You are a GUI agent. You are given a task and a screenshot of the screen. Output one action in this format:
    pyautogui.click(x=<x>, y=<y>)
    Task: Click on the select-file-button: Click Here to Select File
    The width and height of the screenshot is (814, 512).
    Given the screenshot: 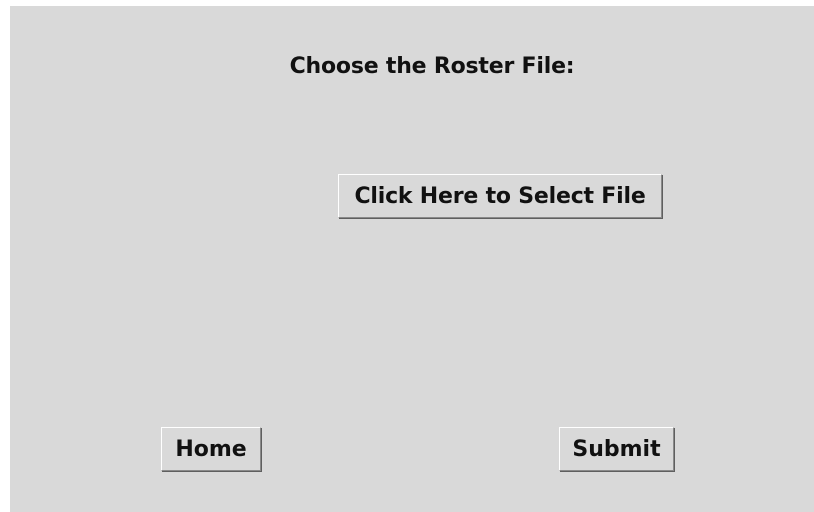 What is the action you would take?
    pyautogui.click(x=500, y=196)
    